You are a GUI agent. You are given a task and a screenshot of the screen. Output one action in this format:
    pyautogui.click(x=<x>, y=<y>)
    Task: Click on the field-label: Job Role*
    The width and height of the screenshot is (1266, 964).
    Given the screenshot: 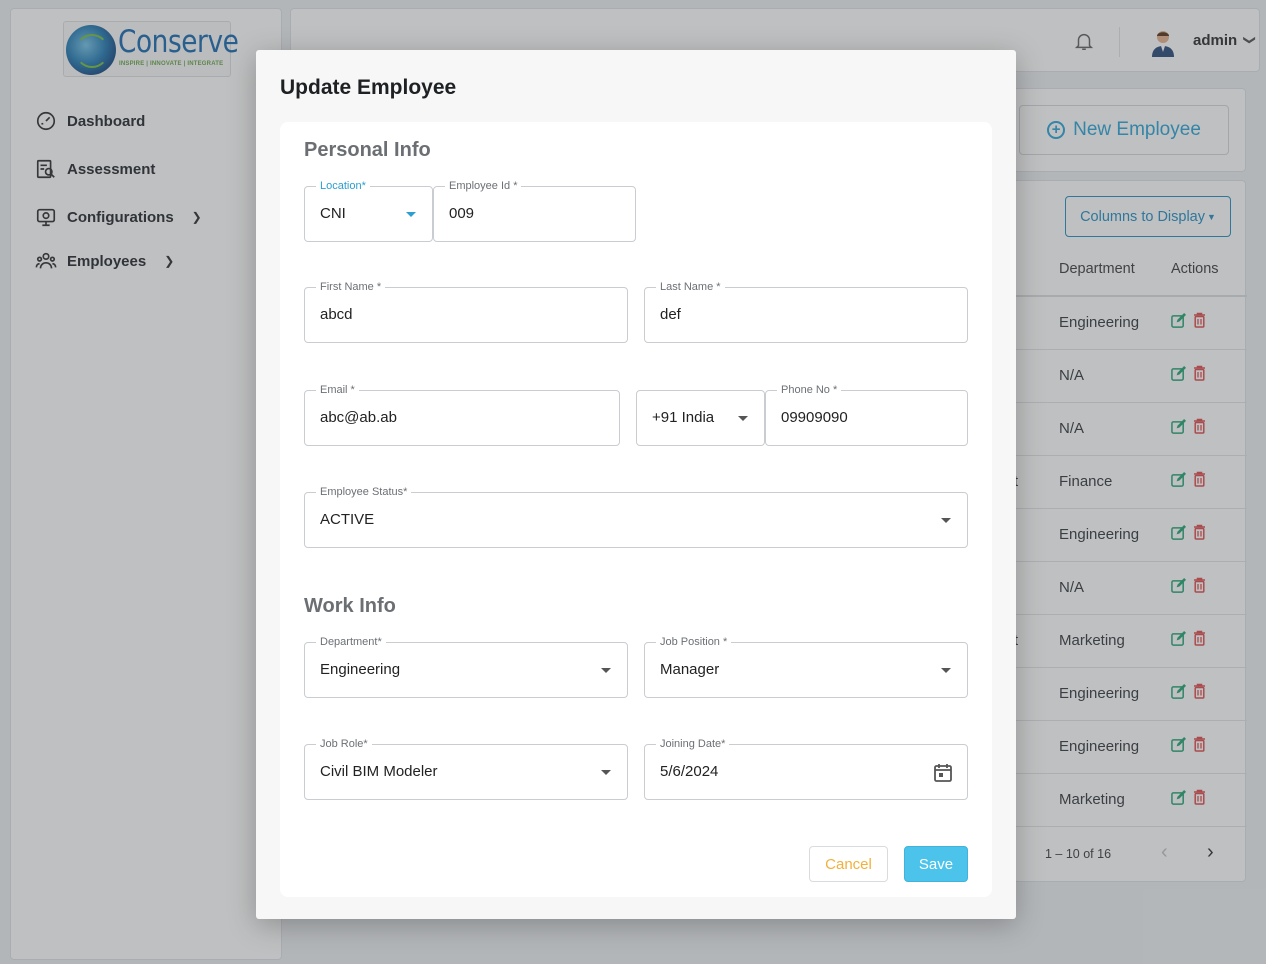 What is the action you would take?
    pyautogui.click(x=344, y=744)
    